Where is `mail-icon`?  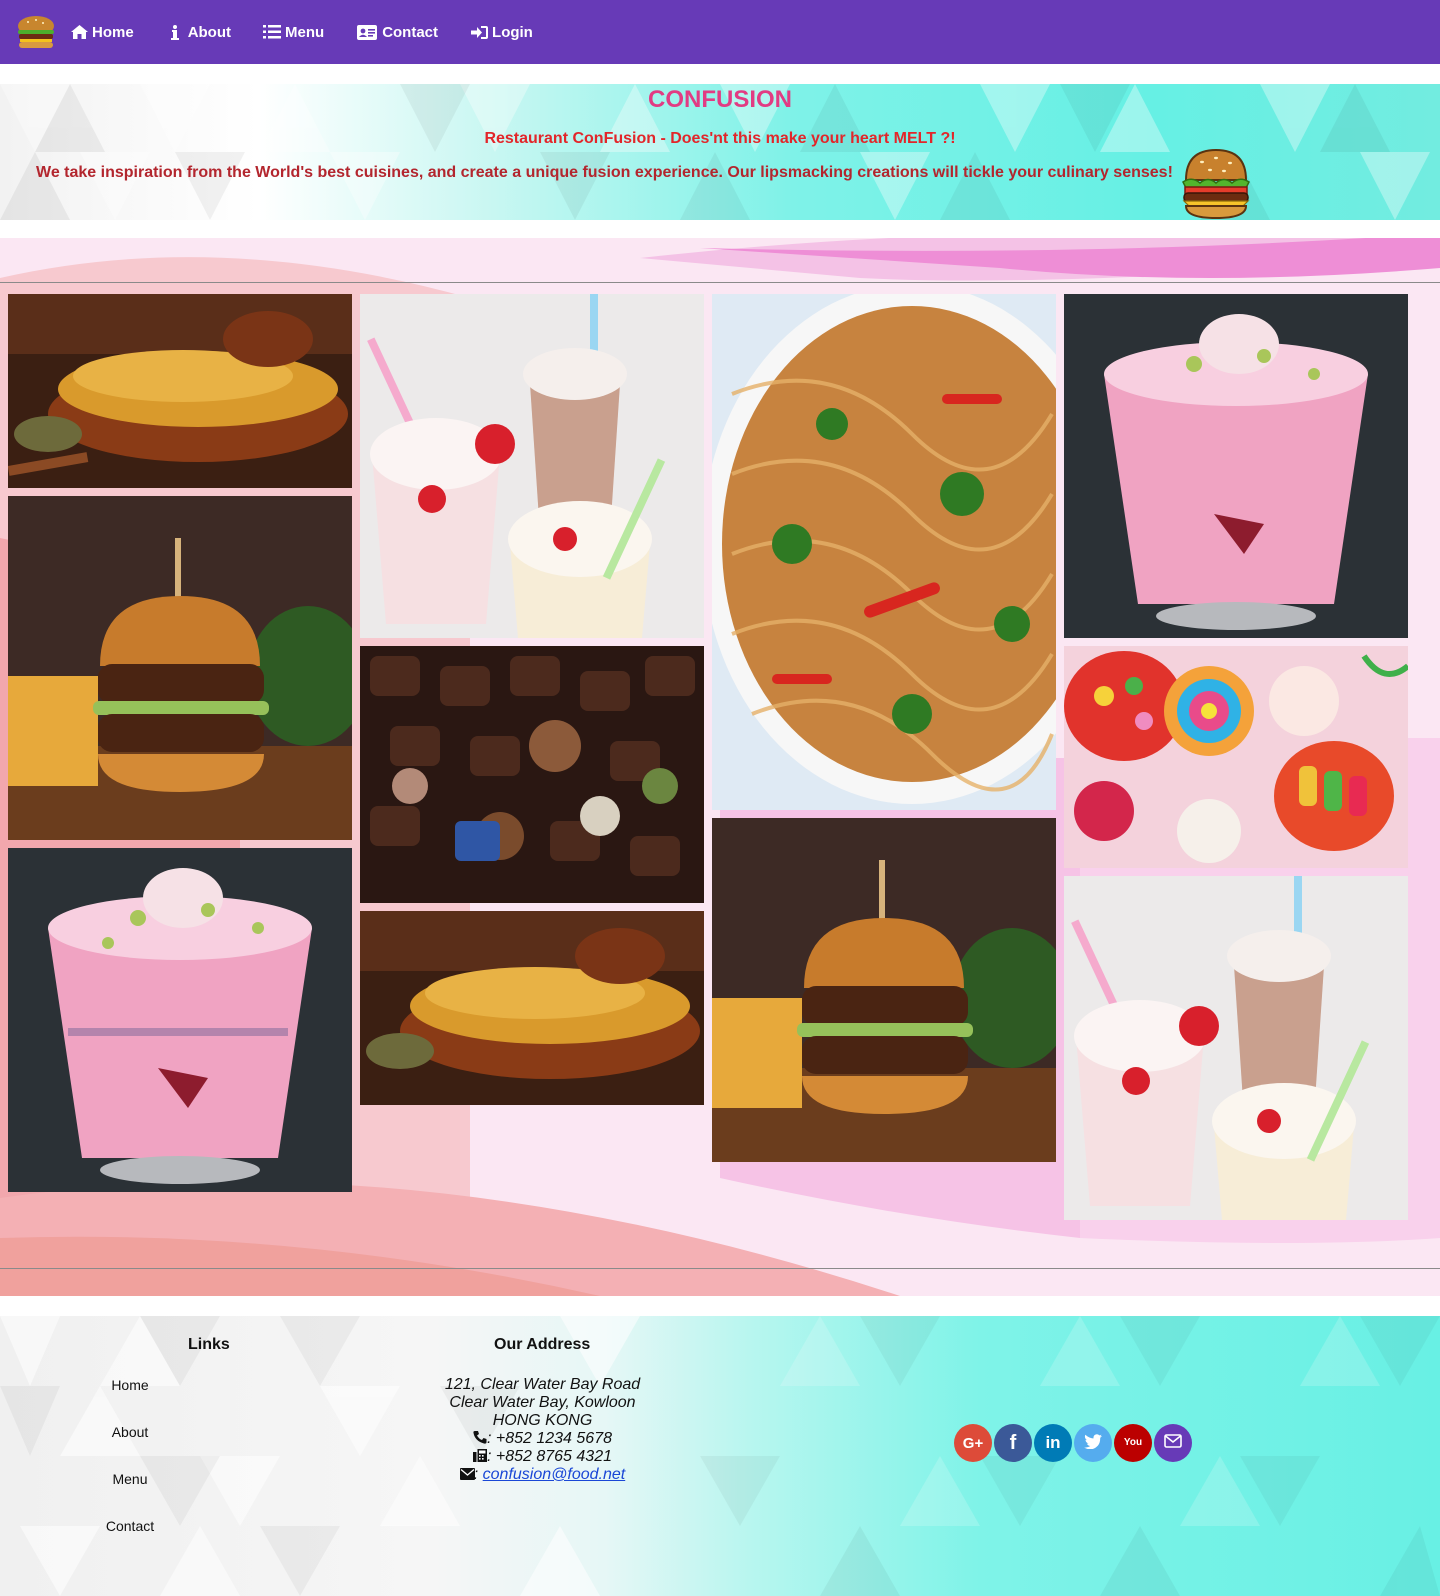 mail-icon is located at coordinates (1173, 1443).